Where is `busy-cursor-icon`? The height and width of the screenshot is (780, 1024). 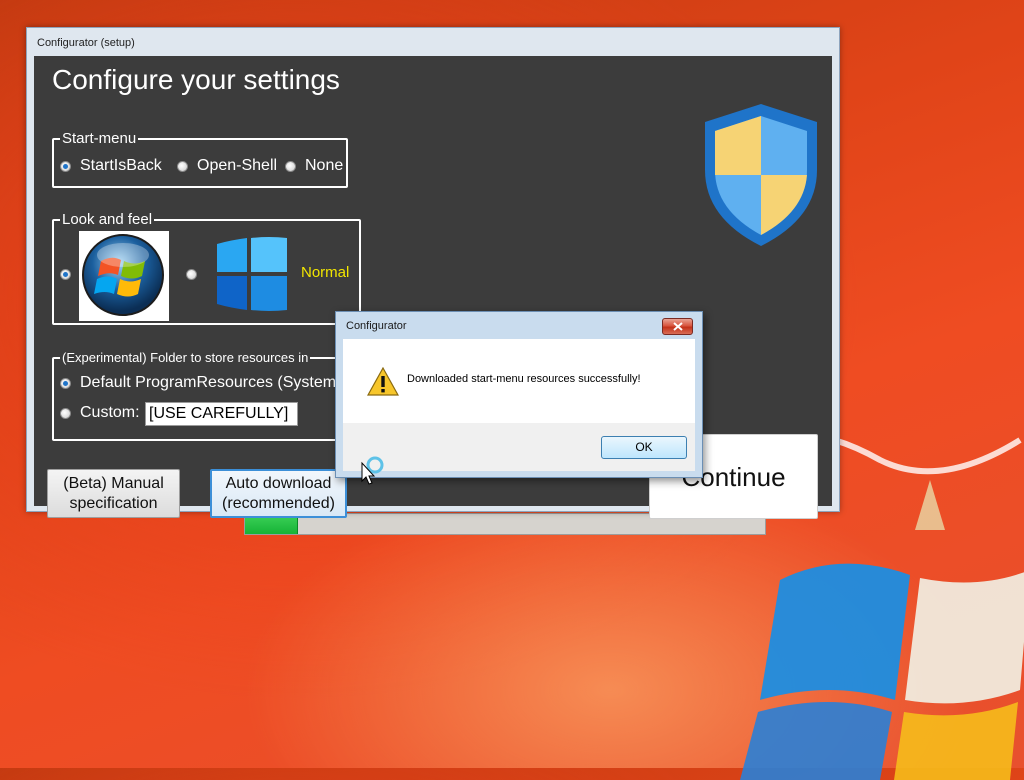 busy-cursor-icon is located at coordinates (372, 470).